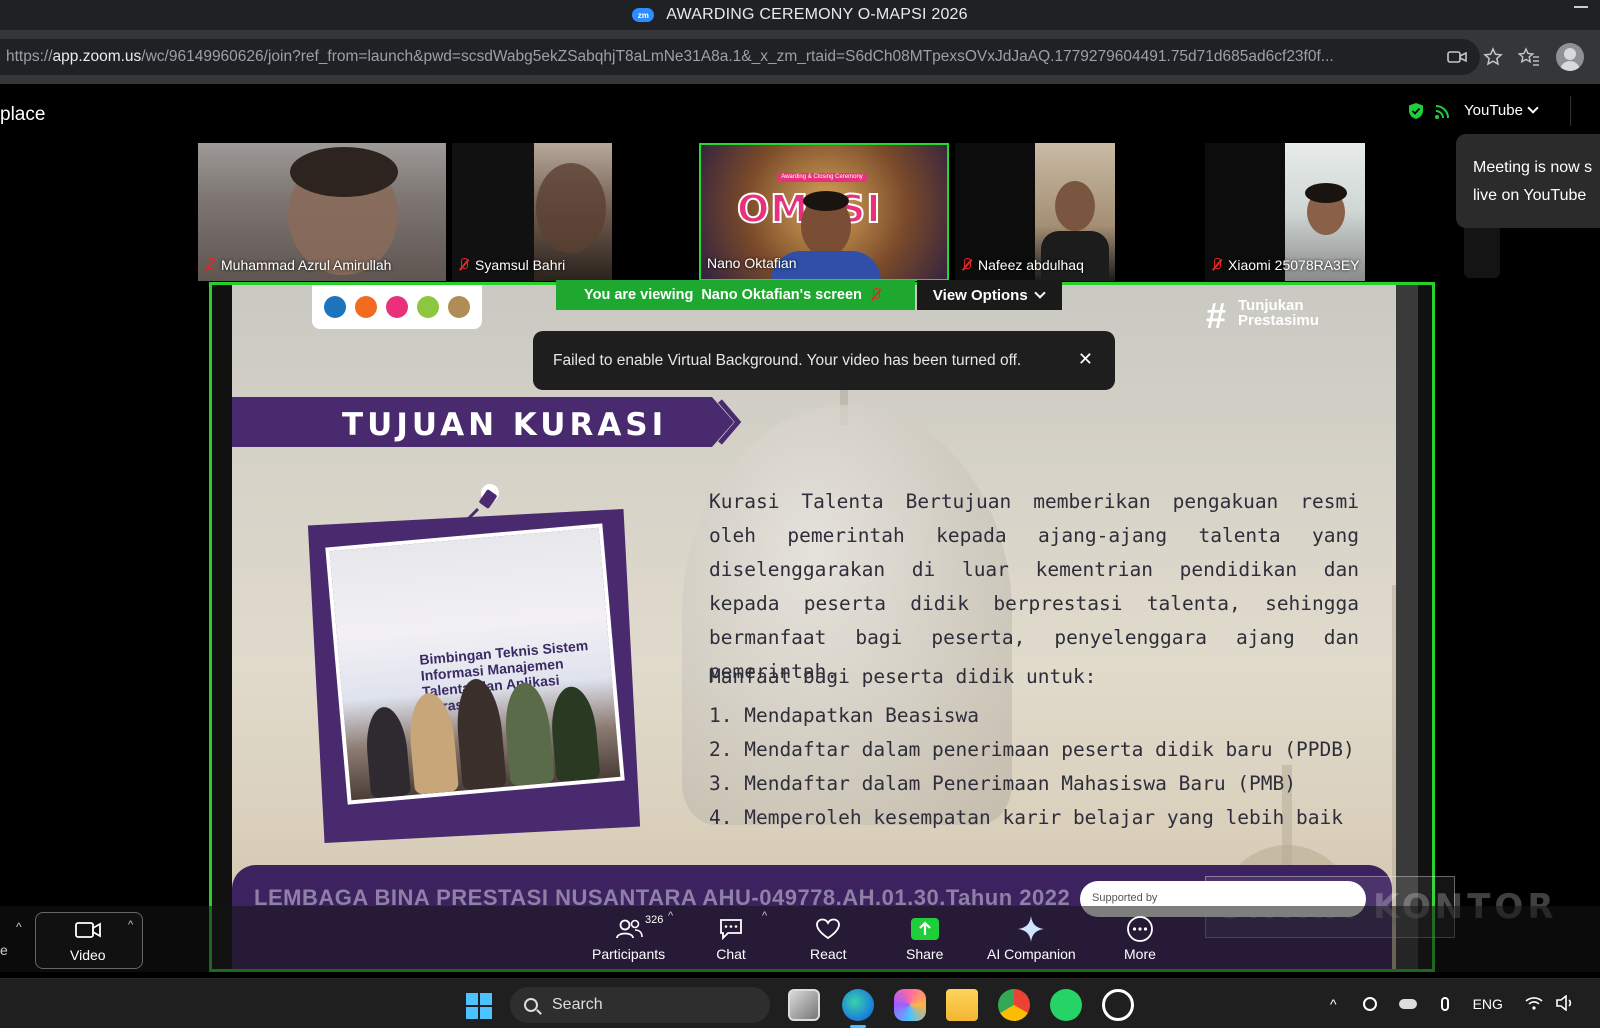 The height and width of the screenshot is (1028, 1600). I want to click on obs-icon, so click(1118, 1005).